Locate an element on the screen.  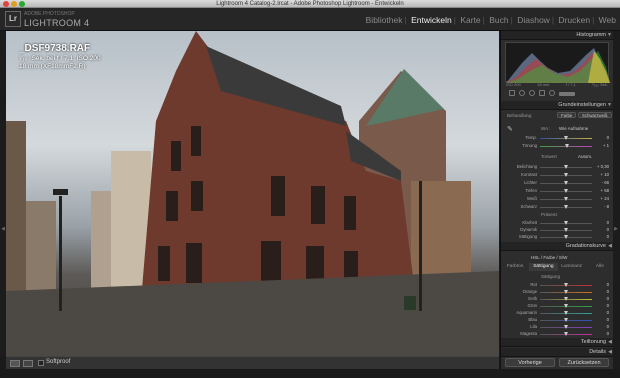
presence-label: Präsenz is located at coordinates (549, 214).